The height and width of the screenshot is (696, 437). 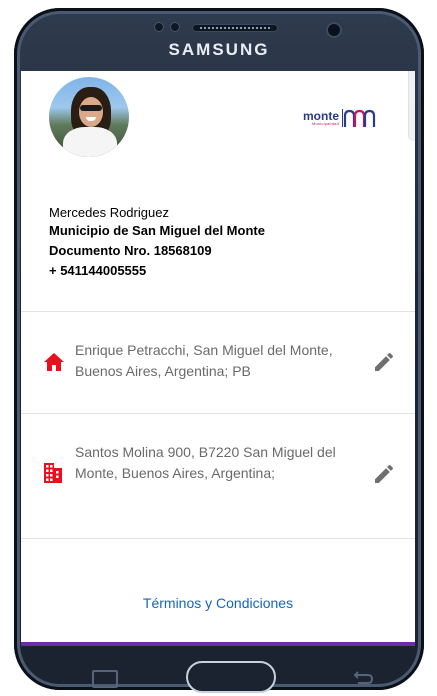 What do you see at coordinates (105, 679) in the screenshot?
I see `recent-apps-button` at bounding box center [105, 679].